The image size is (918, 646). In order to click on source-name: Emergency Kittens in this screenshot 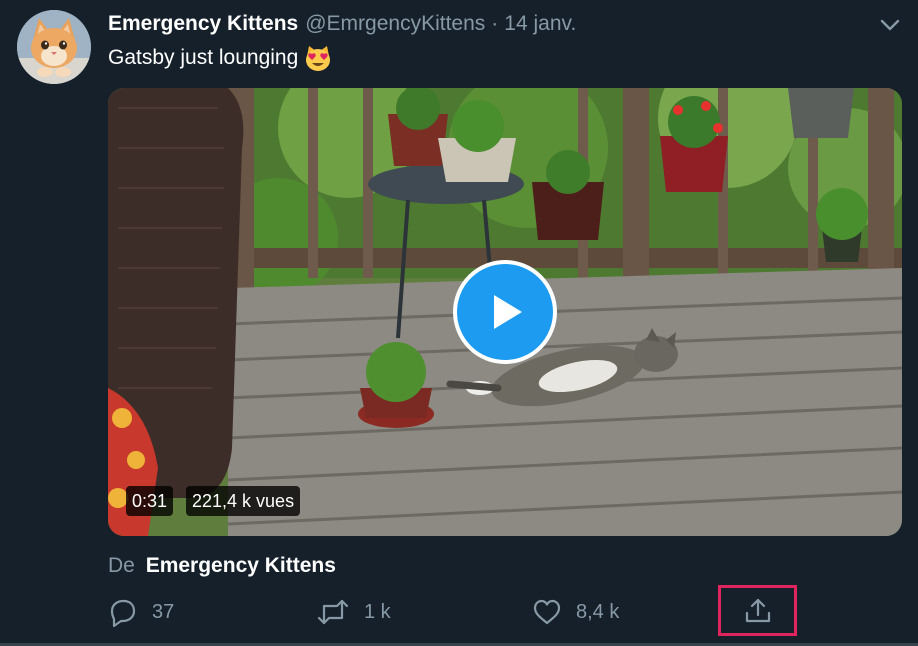, I will do `click(241, 565)`.